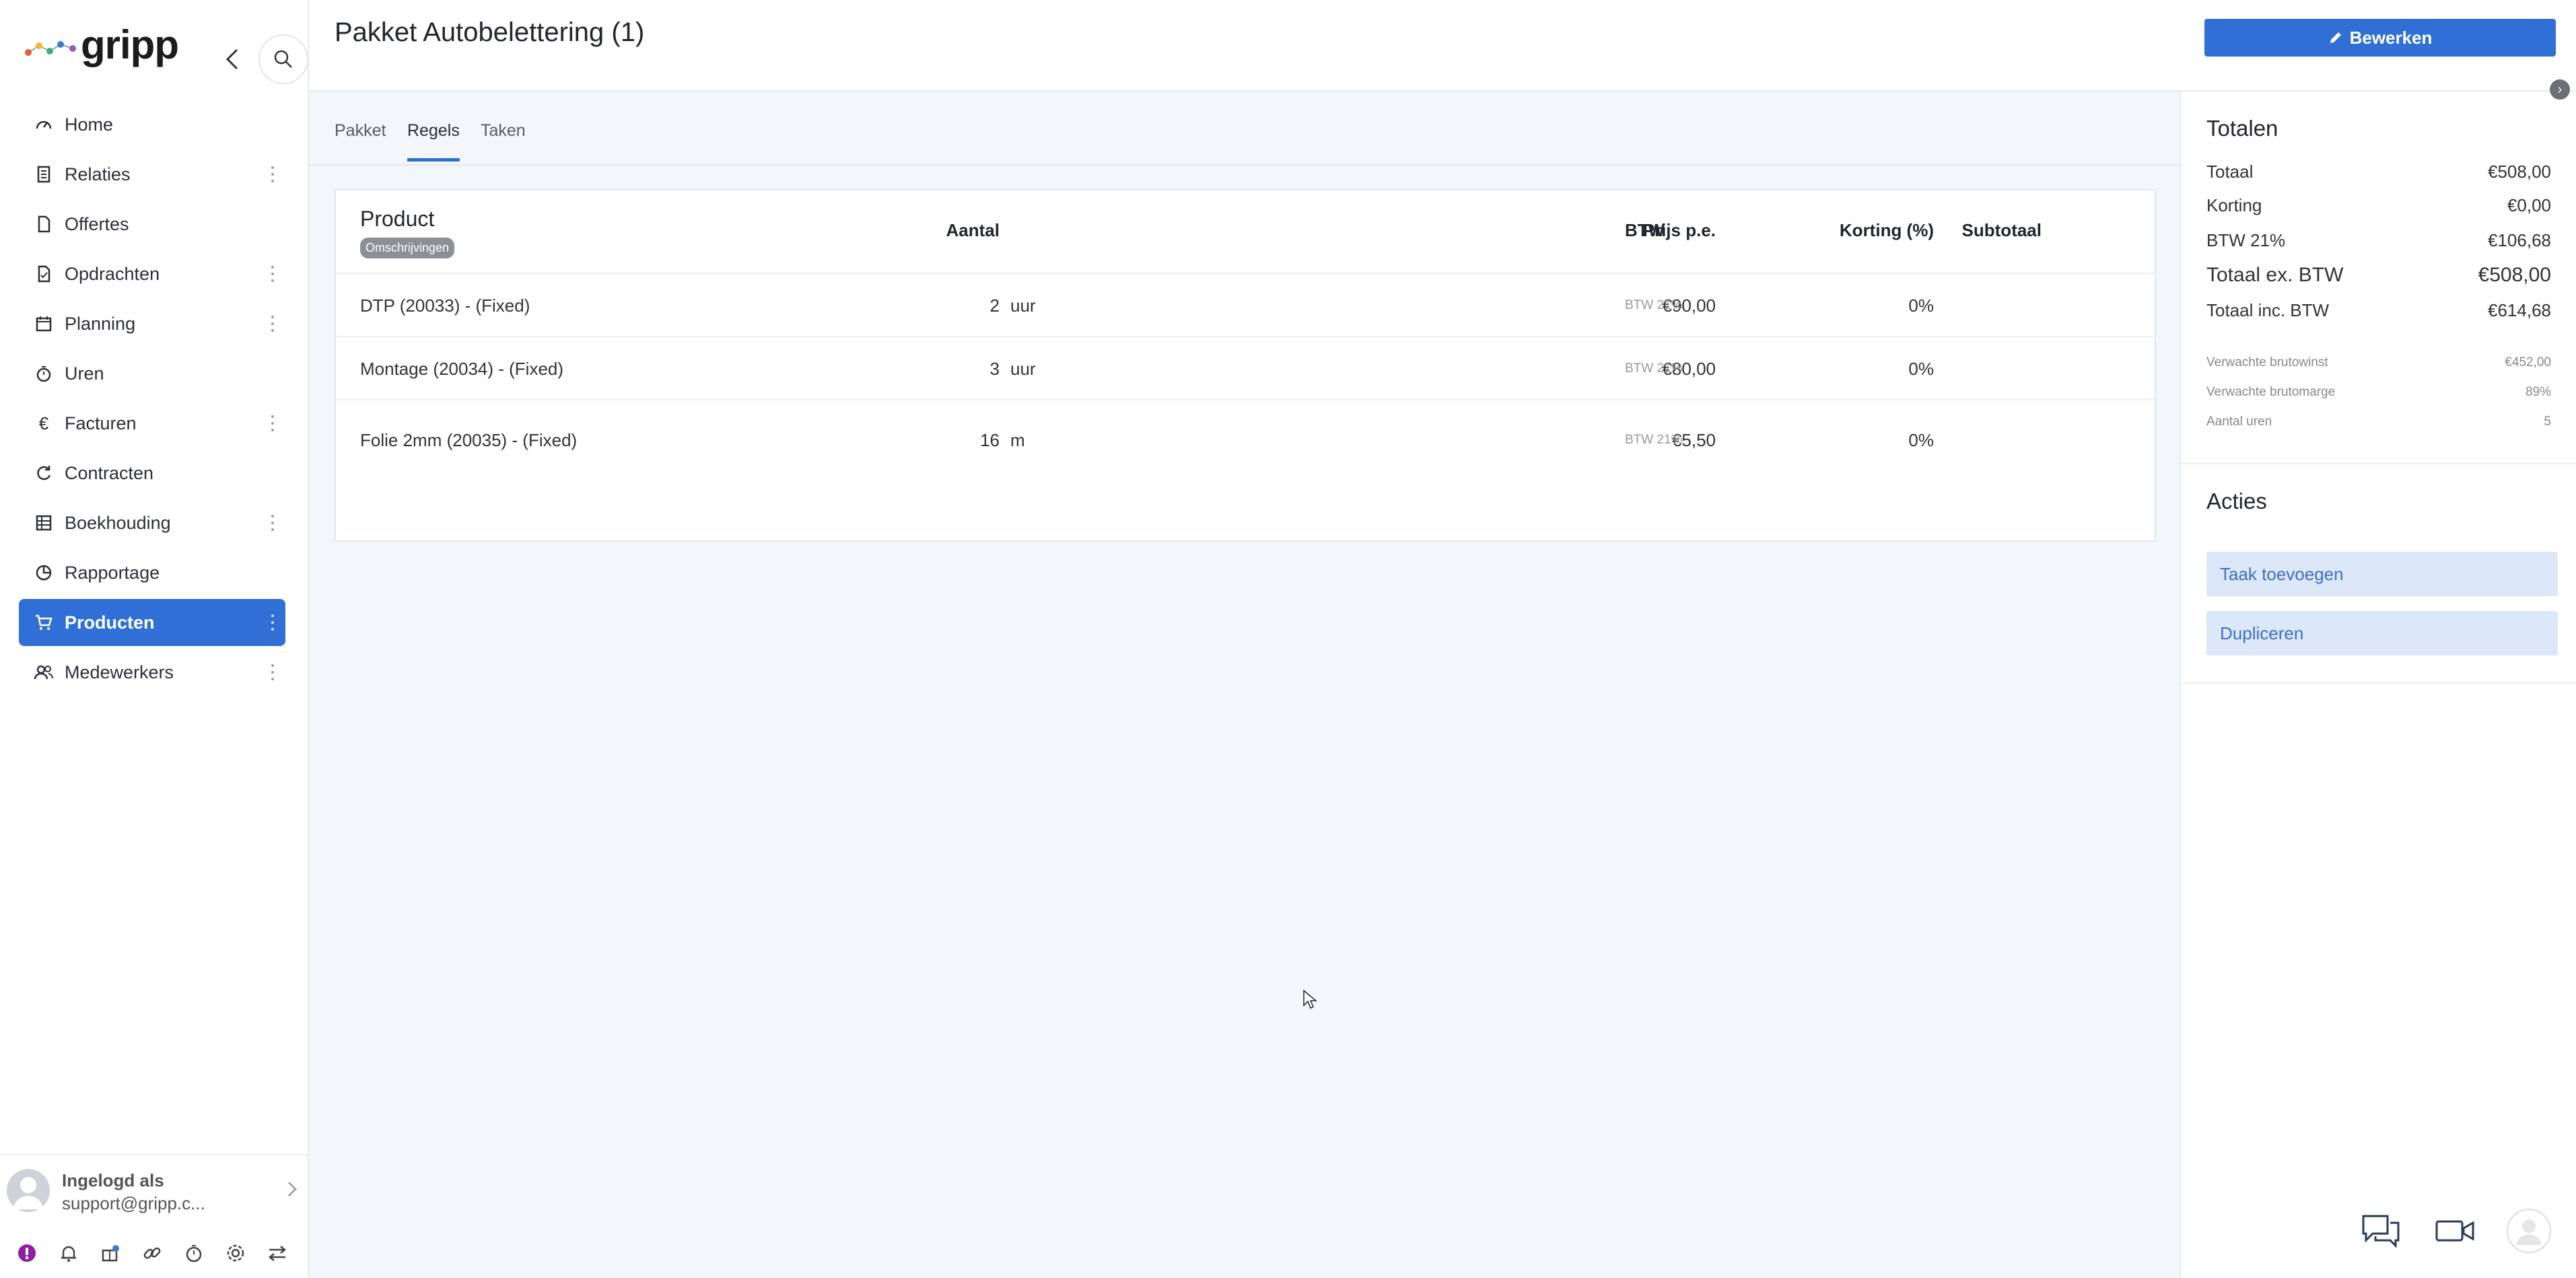  I want to click on sidebar-item-boekhouding: Boekhouding, so click(152, 522).